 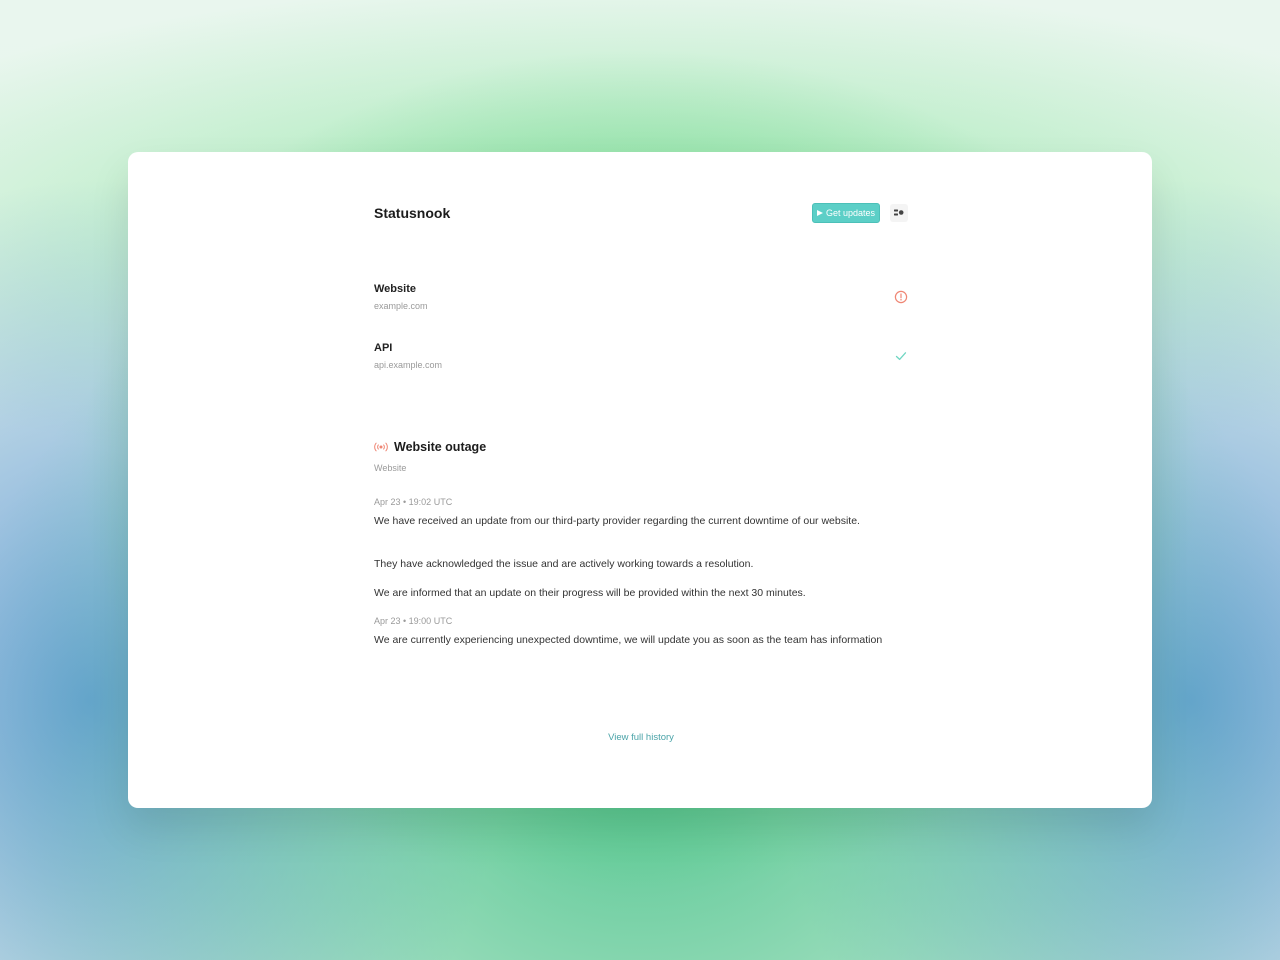 What do you see at coordinates (401, 306) in the screenshot?
I see `service-host: example.com` at bounding box center [401, 306].